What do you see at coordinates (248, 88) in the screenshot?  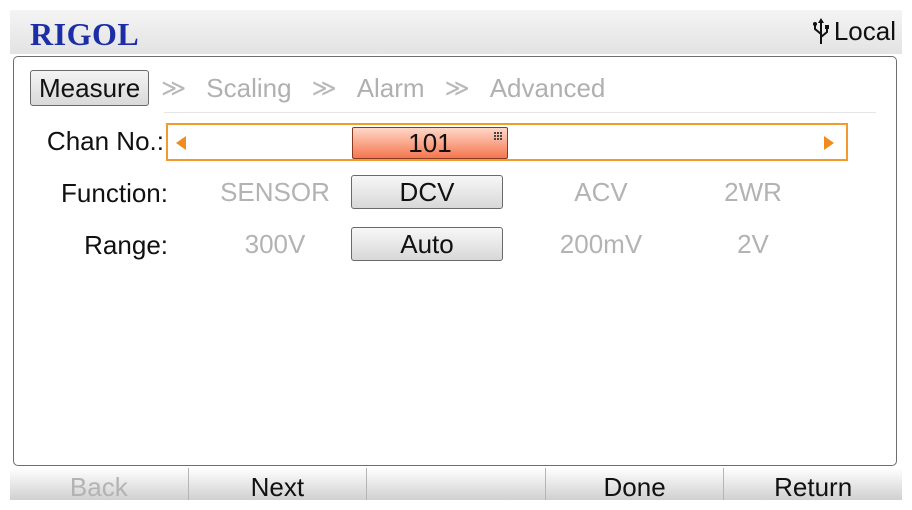 I see `tab-scaling: Scaling` at bounding box center [248, 88].